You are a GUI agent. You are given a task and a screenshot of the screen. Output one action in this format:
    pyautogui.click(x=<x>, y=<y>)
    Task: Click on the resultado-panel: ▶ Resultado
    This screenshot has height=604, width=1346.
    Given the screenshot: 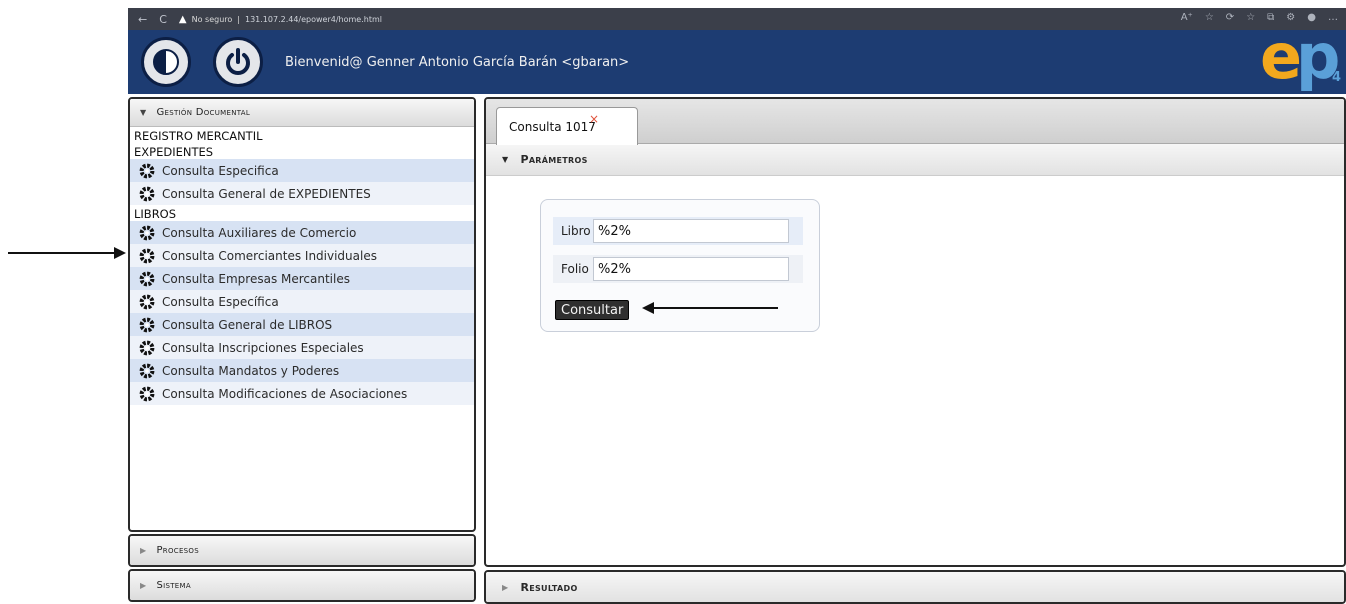 What is the action you would take?
    pyautogui.click(x=915, y=587)
    